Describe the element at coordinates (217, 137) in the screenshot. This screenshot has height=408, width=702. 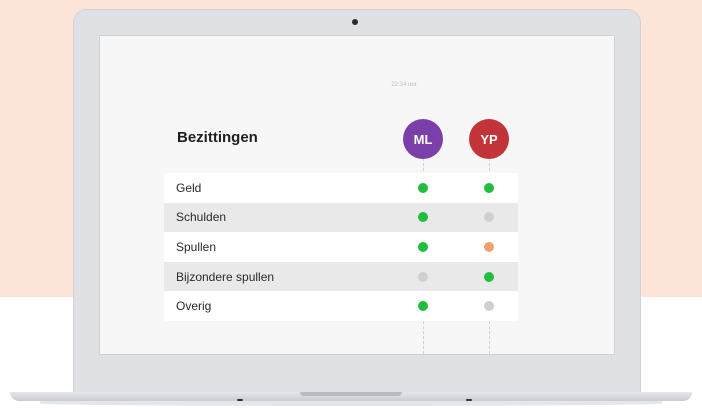
I see `section-title: Bezittingen` at that location.